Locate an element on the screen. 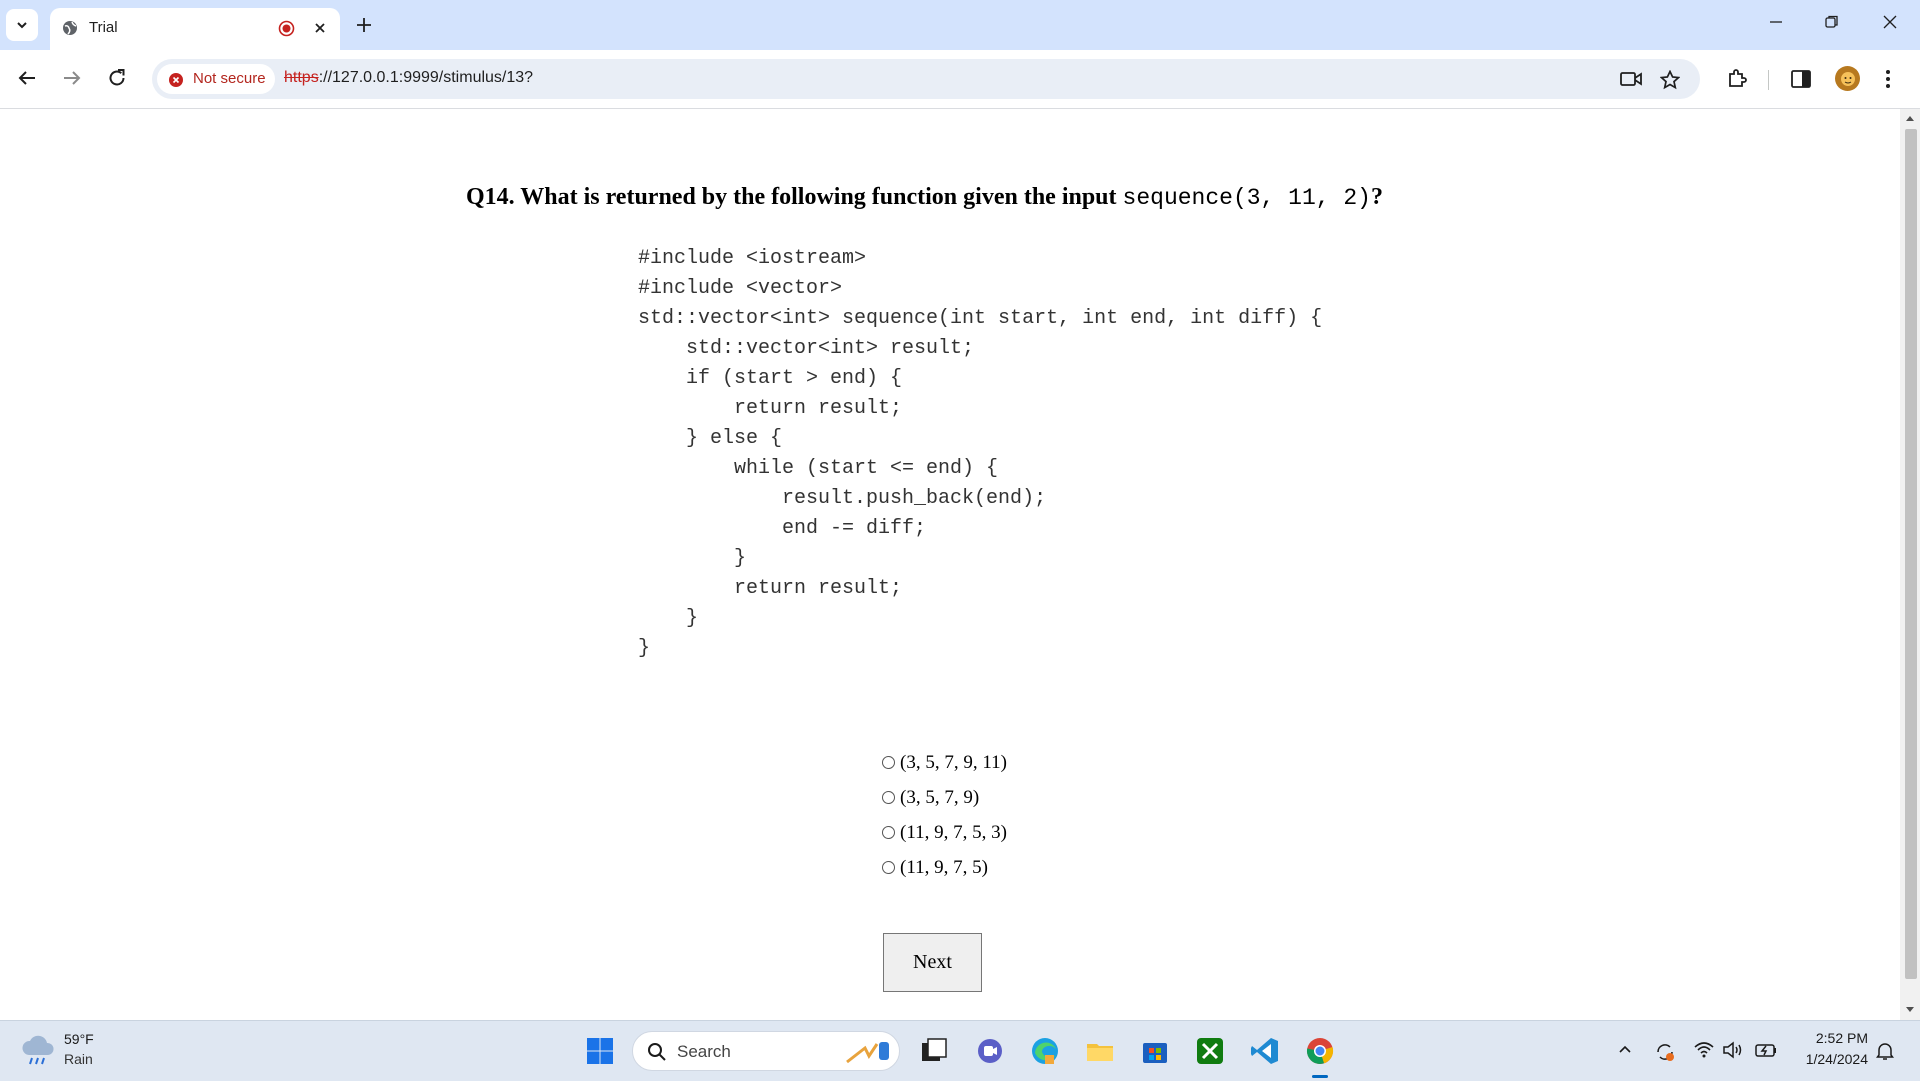 Image resolution: width=1920 pixels, height=1081 pixels. task-view-icon is located at coordinates (934, 1051).